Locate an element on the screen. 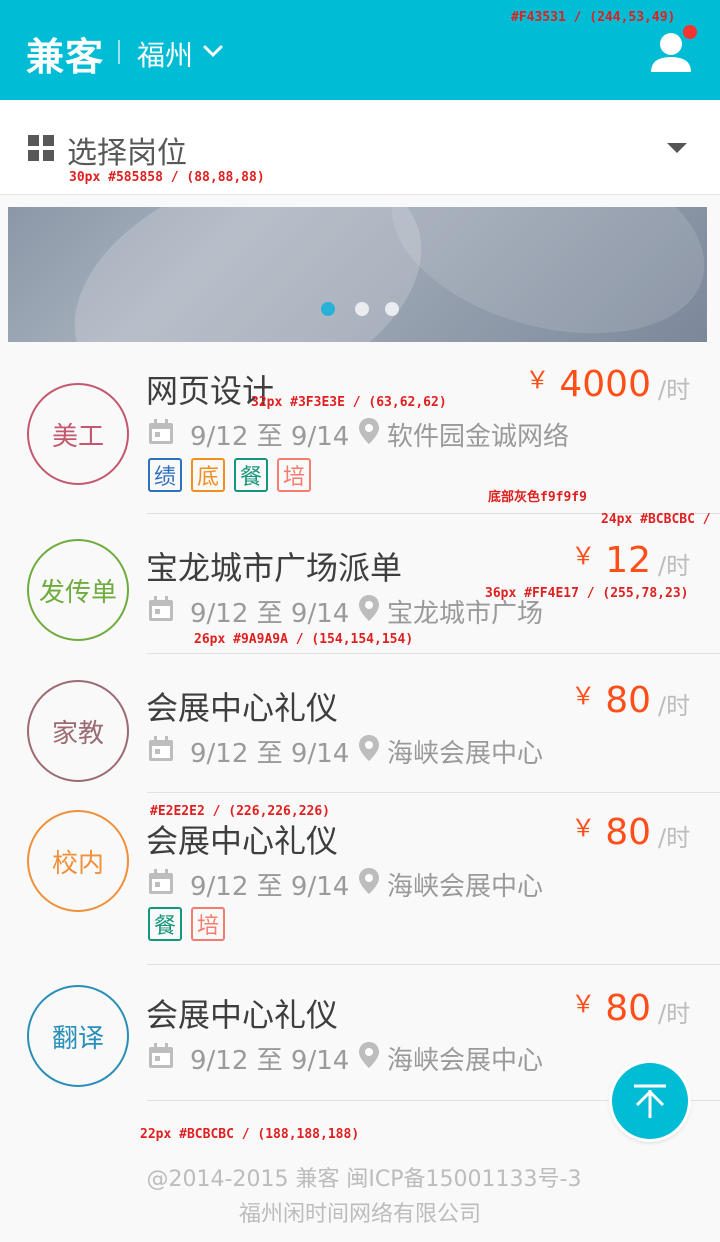  category-badge: 家教 is located at coordinates (78, 731).